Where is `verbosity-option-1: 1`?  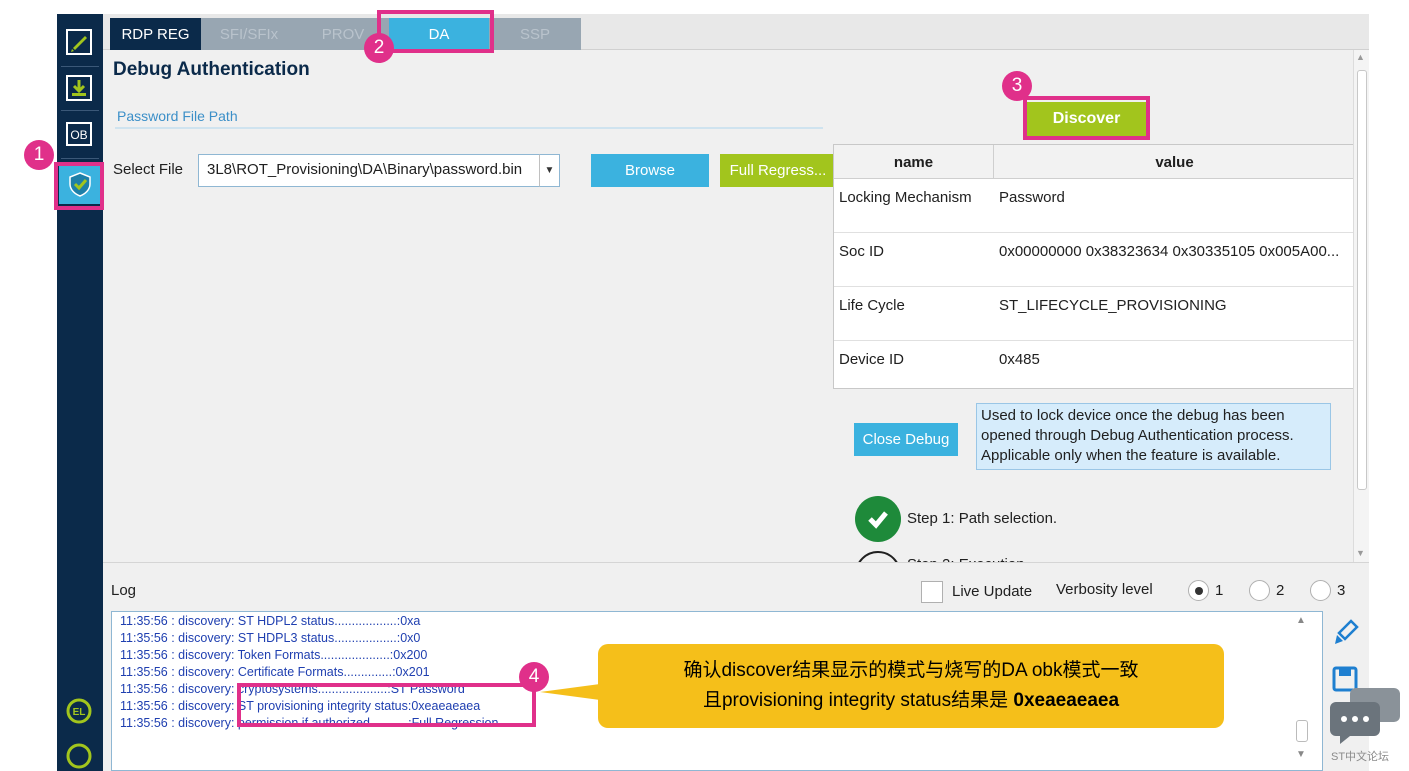 verbosity-option-1: 1 is located at coordinates (1219, 590).